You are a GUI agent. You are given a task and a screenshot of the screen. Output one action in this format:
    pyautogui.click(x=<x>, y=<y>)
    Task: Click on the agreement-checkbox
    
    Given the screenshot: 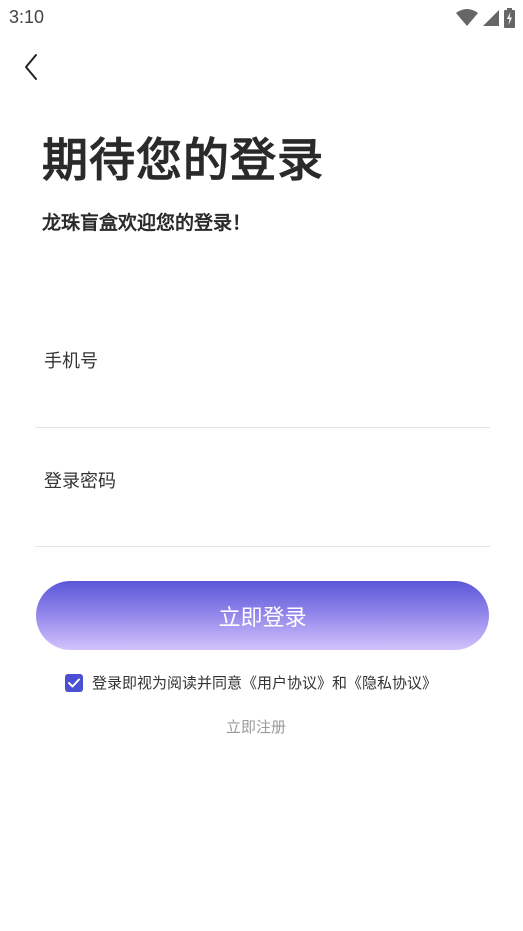 What is the action you would take?
    pyautogui.click(x=74, y=682)
    